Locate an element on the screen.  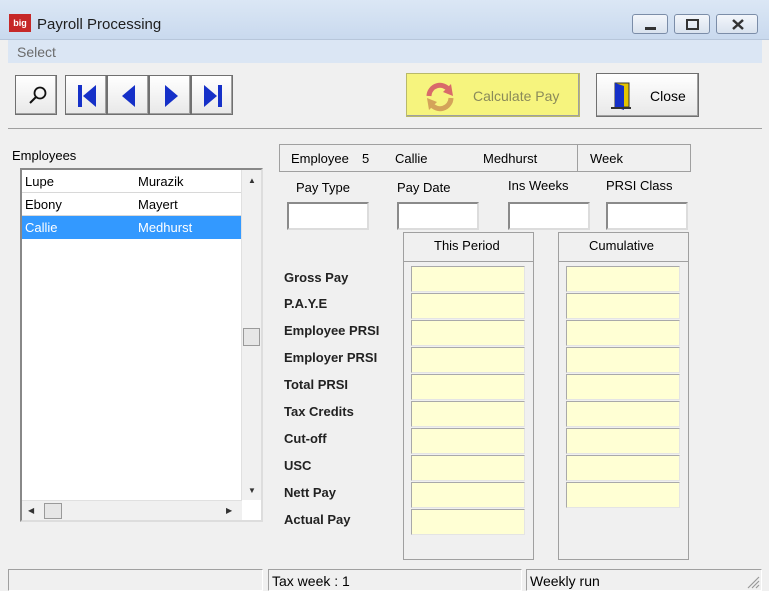
app-logo-icon: big is located at coordinates (20, 23).